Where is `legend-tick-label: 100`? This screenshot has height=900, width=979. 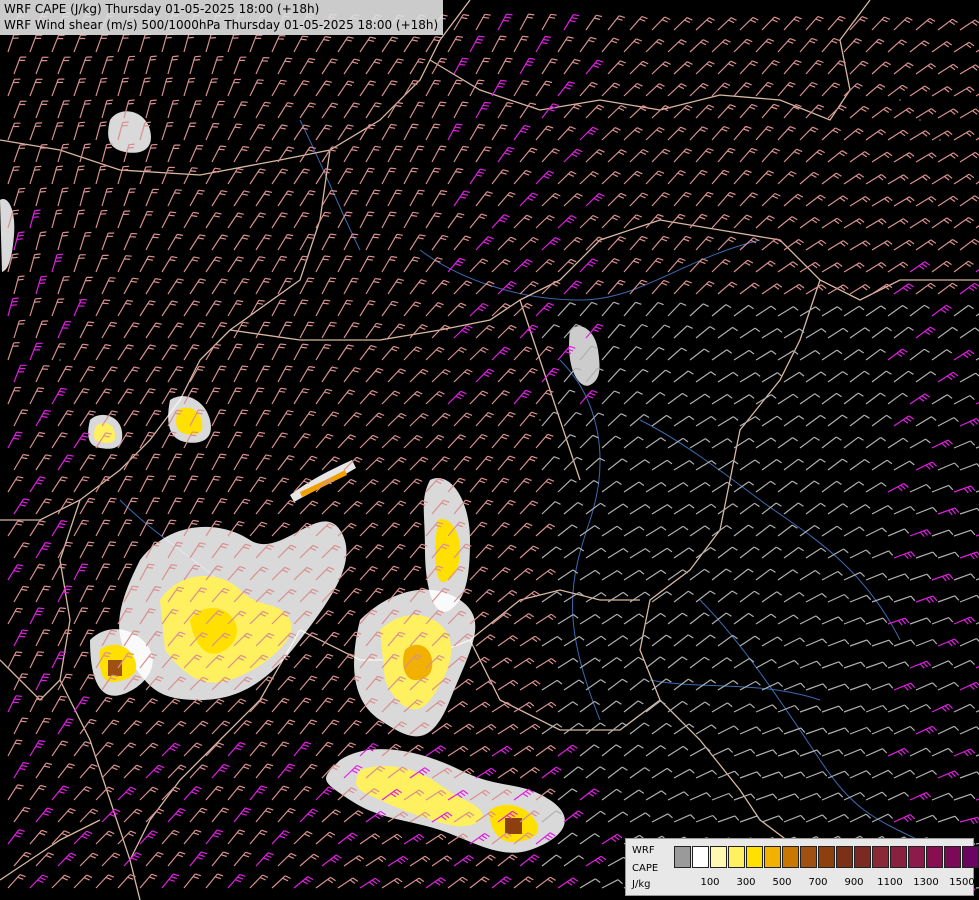
legend-tick-label: 100 is located at coordinates (710, 882).